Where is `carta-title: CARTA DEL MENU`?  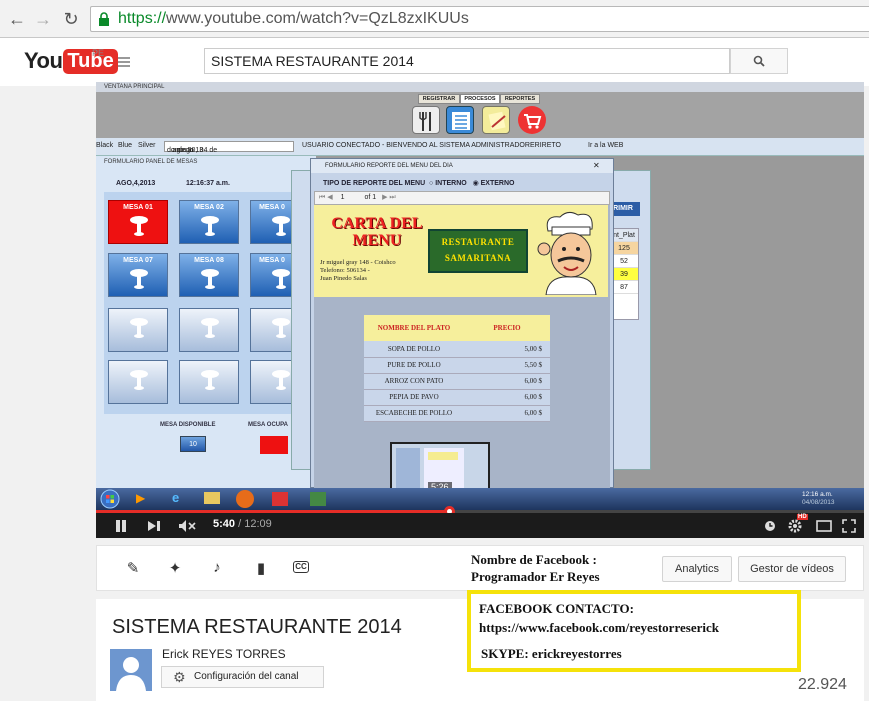
carta-title: CARTA DEL MENU is located at coordinates (377, 232).